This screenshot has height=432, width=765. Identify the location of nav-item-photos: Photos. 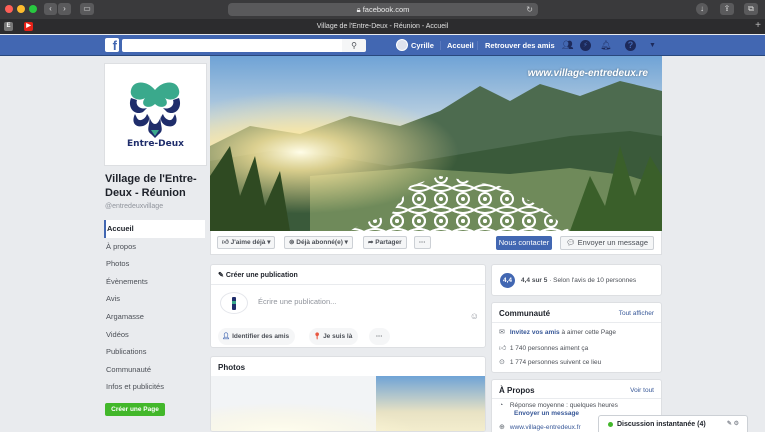
(154, 264).